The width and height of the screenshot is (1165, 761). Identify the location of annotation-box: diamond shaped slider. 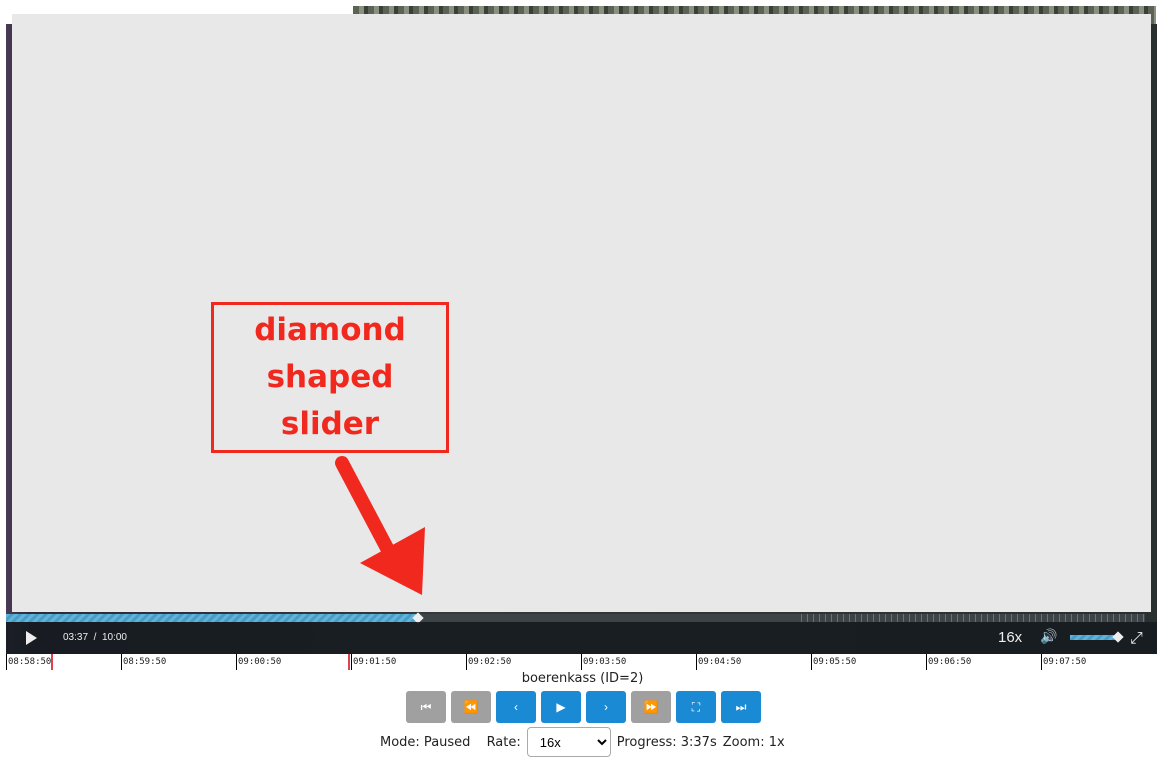
(330, 377).